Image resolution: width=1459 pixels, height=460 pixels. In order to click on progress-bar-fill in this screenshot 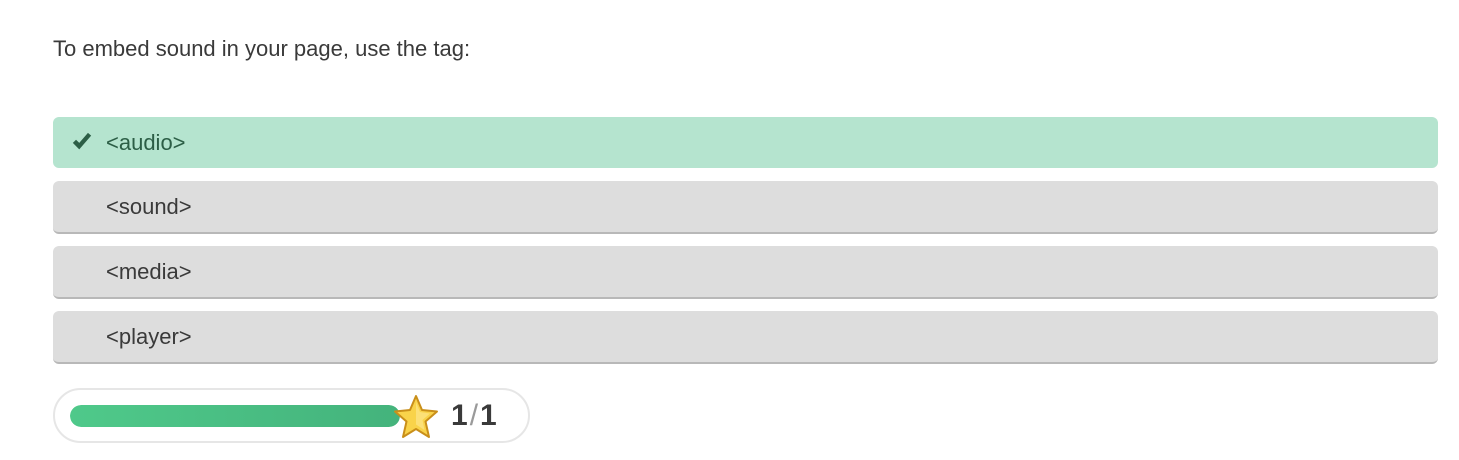, I will do `click(235, 416)`.